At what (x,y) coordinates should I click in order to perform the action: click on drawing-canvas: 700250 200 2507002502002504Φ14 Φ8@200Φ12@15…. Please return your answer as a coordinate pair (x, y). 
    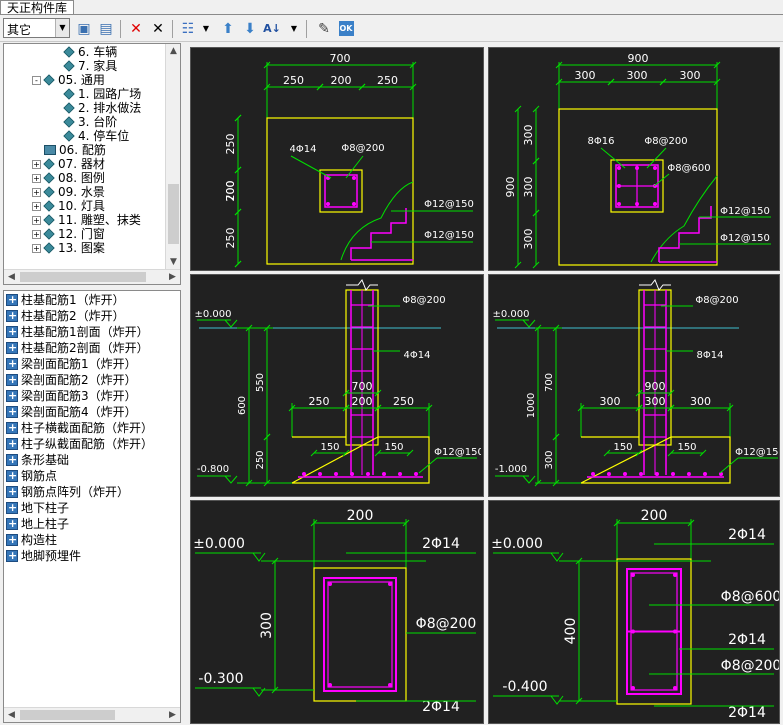
    Looking at the image, I should click on (349, 160).